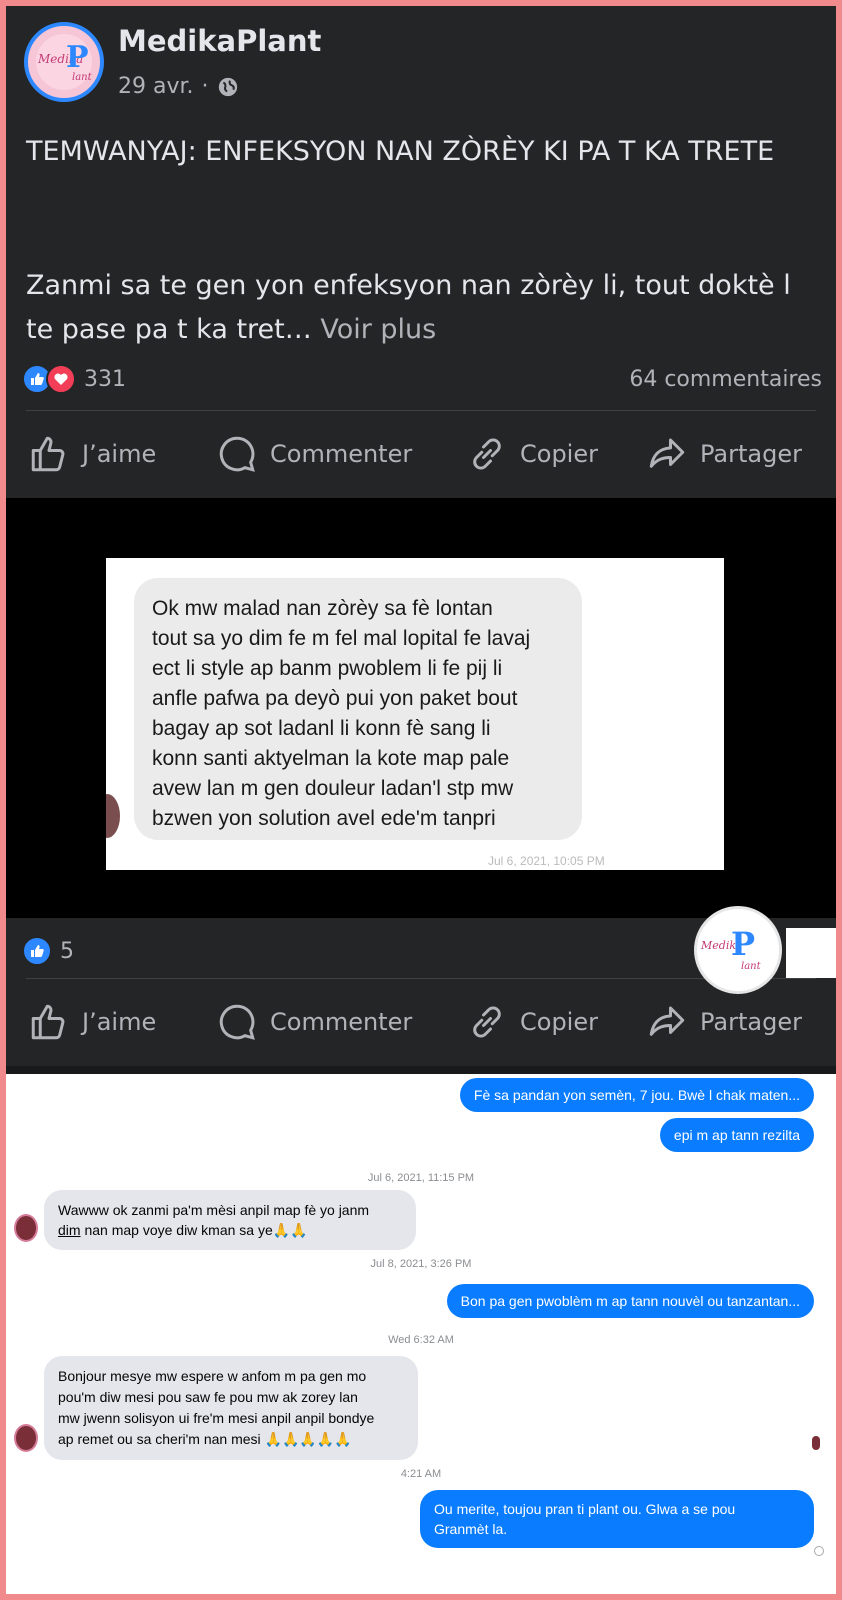 The height and width of the screenshot is (1600, 842). Describe the element at coordinates (421, 1340) in the screenshot. I see `timestamp: Wed 6:32 AM` at that location.